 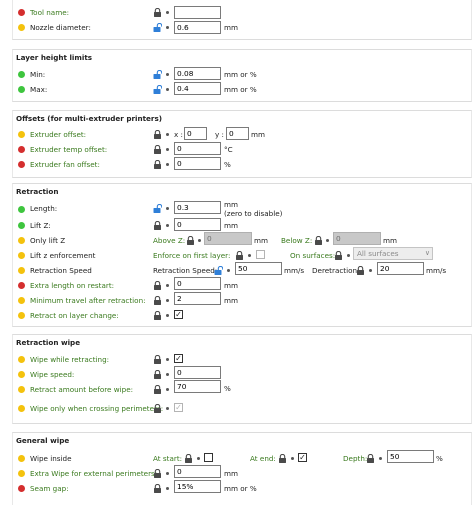 What do you see at coordinates (37, 191) in the screenshot?
I see `retraction-title: Retraction` at bounding box center [37, 191].